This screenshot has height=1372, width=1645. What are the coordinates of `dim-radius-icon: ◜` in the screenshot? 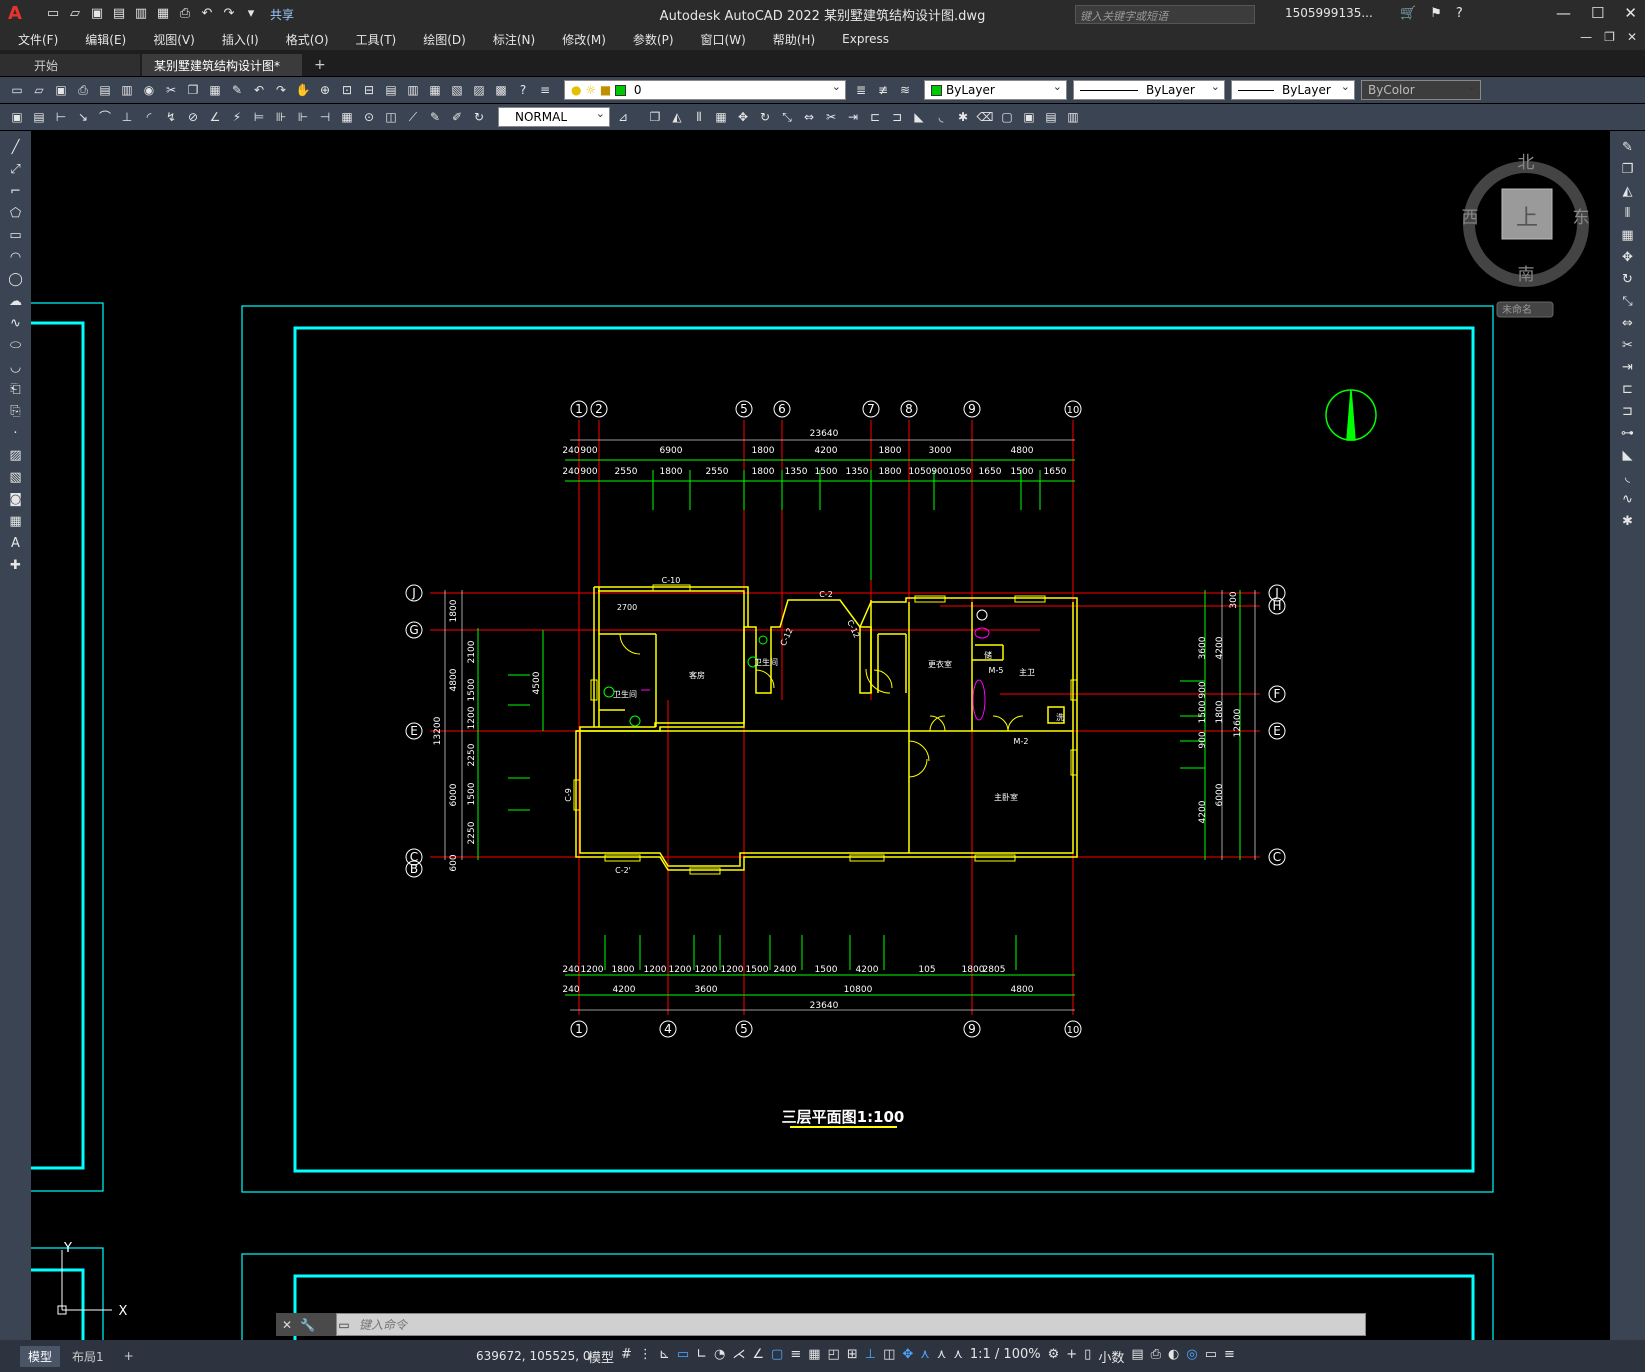 It's located at (149, 117).